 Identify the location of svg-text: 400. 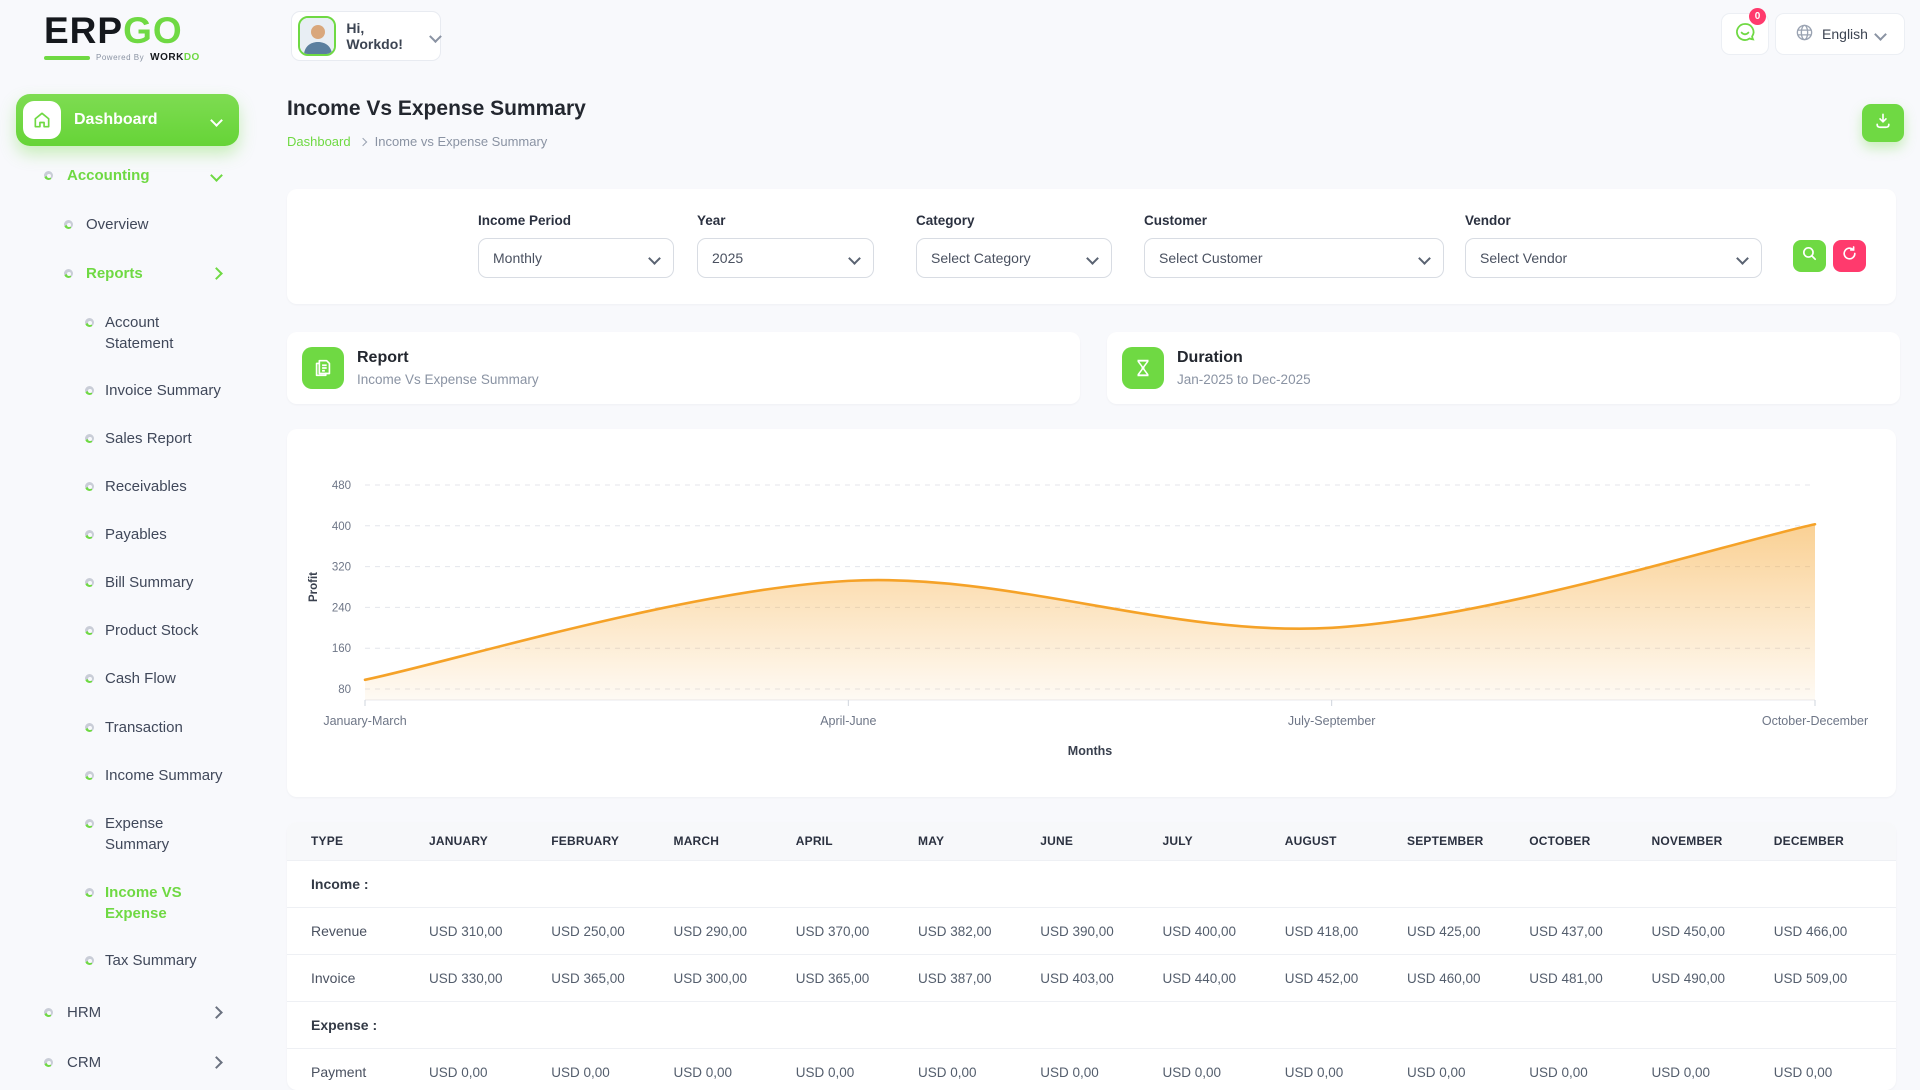
(341, 527).